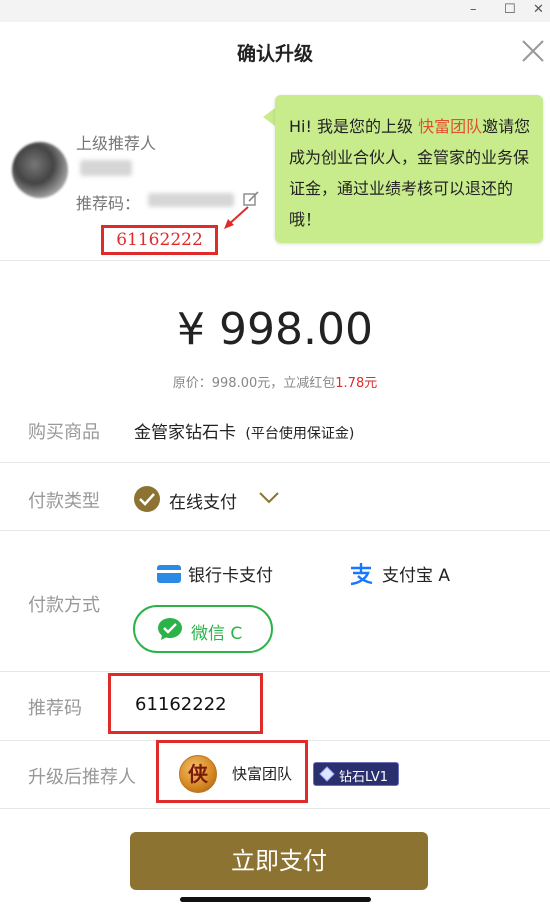 This screenshot has height=913, width=550. I want to click on payment-type-label: 付款类型, so click(64, 501).